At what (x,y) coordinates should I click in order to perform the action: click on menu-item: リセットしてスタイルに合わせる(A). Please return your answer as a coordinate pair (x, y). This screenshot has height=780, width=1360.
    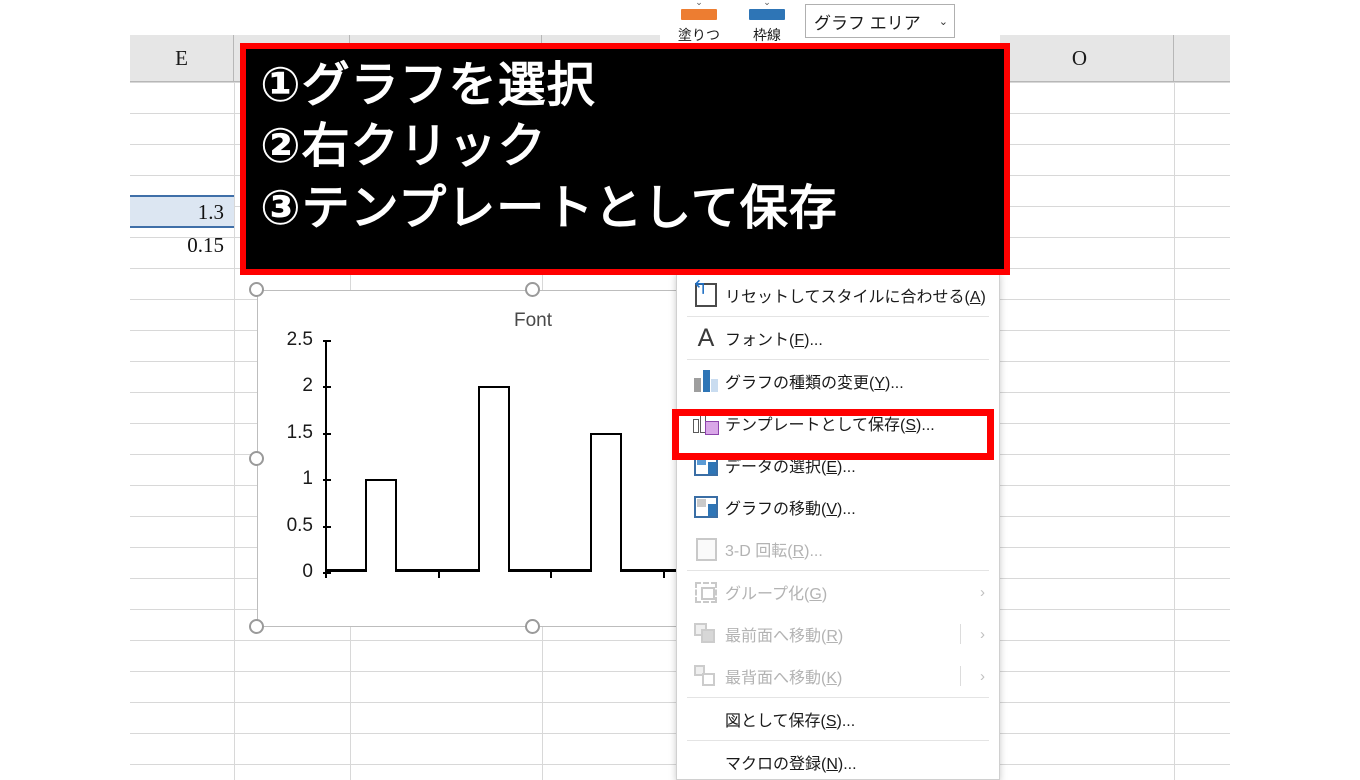
    Looking at the image, I should click on (838, 295).